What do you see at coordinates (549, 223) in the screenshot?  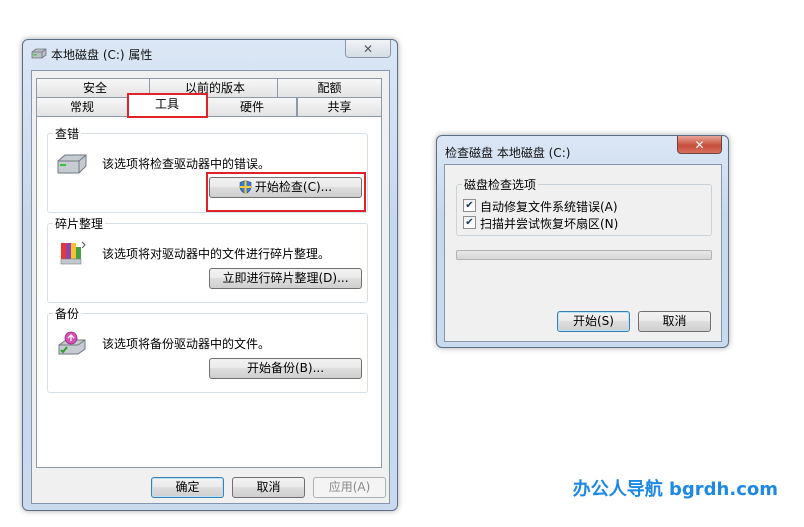 I see `scan-sectors-label: 扫描并尝试恢复坏扇区(N)` at bounding box center [549, 223].